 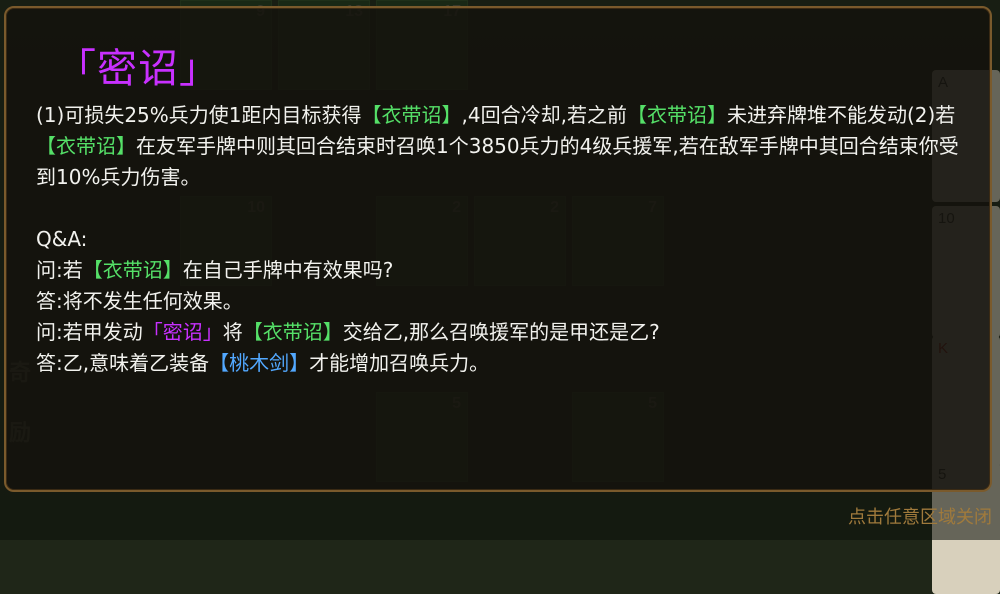 What do you see at coordinates (399, 363) in the screenshot?
I see `qa-text: 才能增加召唤兵力。` at bounding box center [399, 363].